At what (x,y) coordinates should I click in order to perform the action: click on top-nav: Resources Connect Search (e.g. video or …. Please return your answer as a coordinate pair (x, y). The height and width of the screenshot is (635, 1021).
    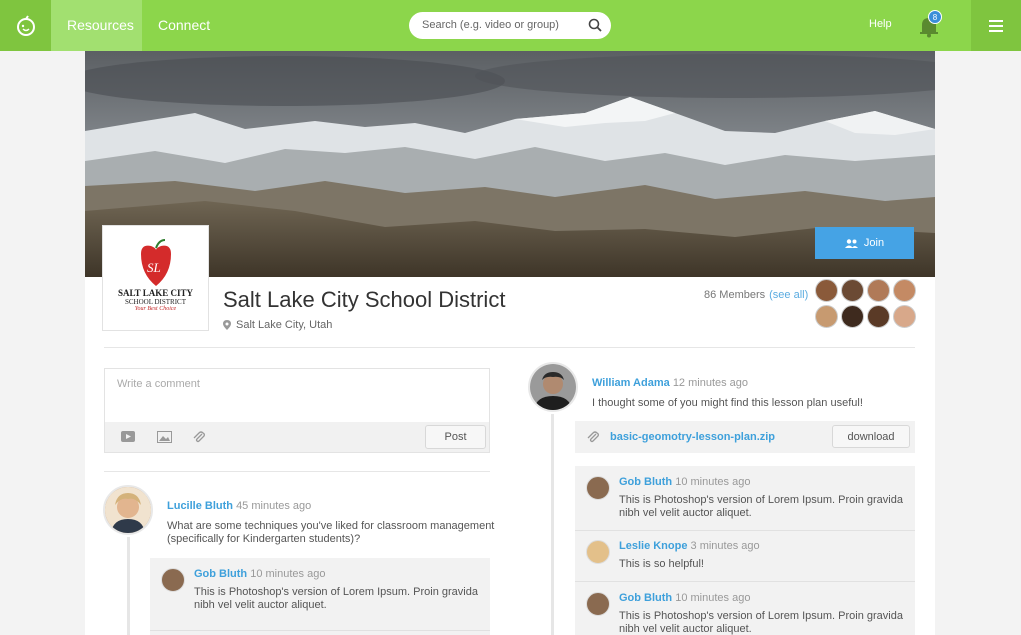
    Looking at the image, I should click on (510, 25).